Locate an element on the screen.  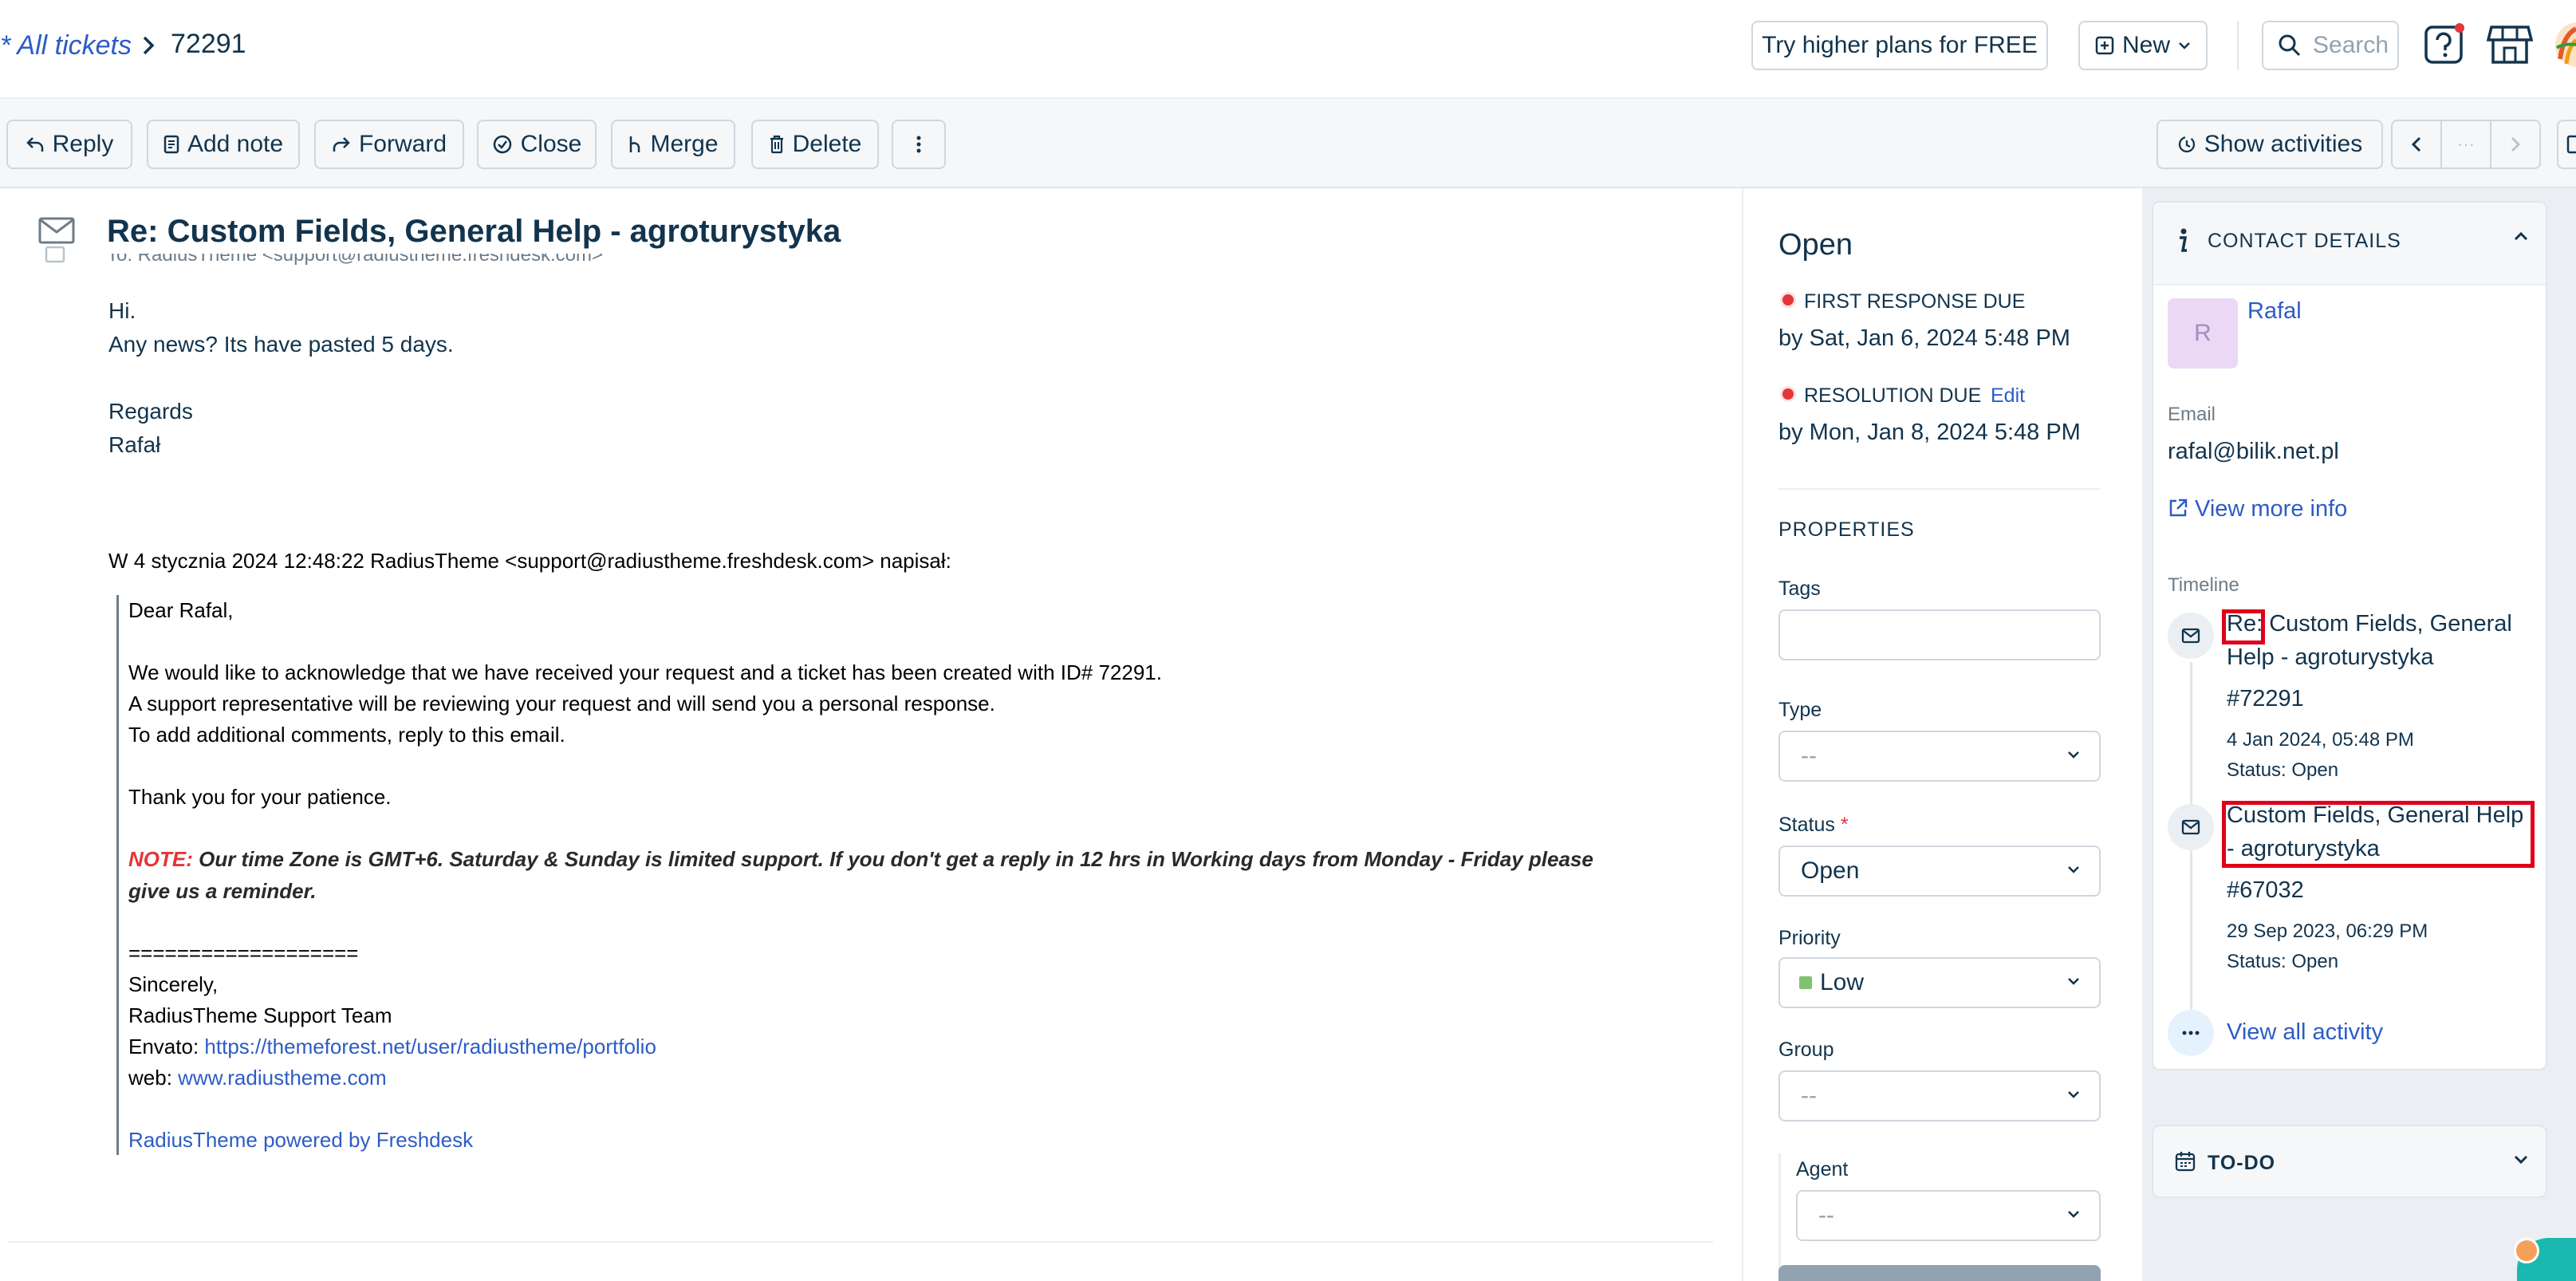
merge-button: Merge is located at coordinates (673, 144).